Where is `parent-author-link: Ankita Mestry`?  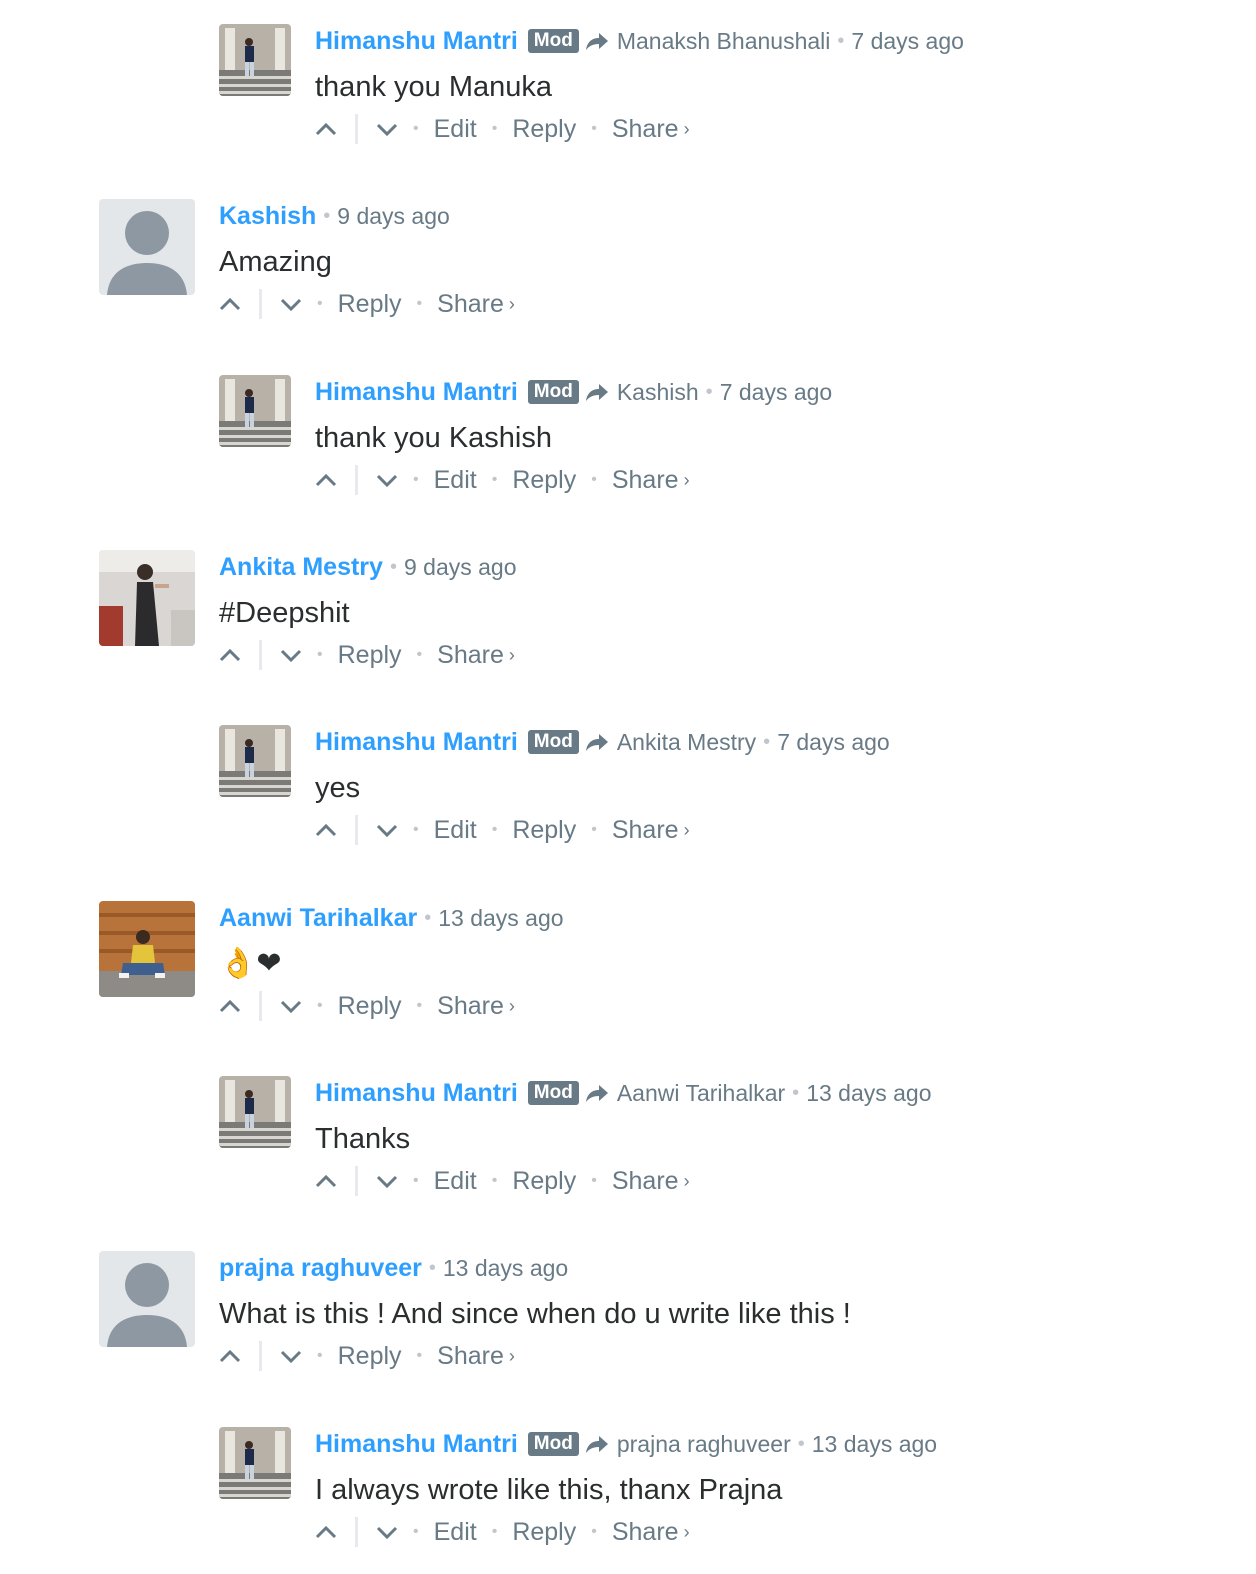
parent-author-link: Ankita Mestry is located at coordinates (686, 742).